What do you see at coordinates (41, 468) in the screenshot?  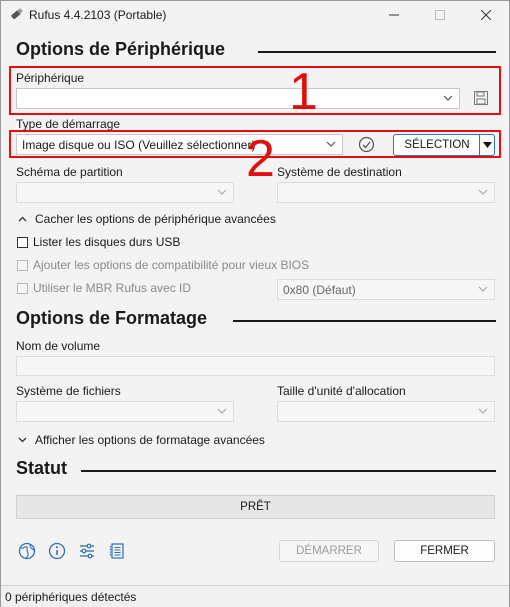 I see `status-heading: Statut` at bounding box center [41, 468].